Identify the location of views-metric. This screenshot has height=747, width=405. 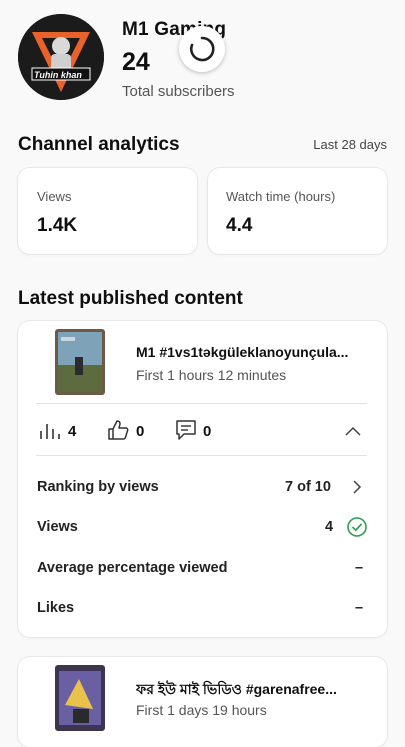
(50, 432).